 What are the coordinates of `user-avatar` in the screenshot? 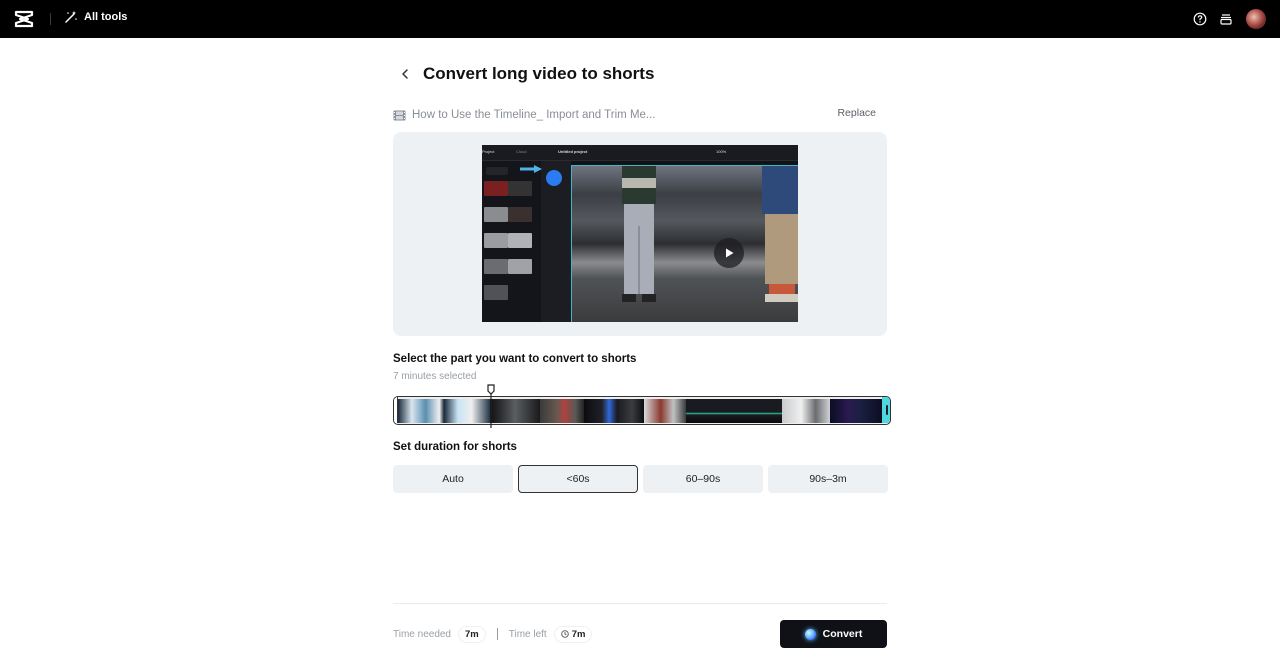 It's located at (1256, 19).